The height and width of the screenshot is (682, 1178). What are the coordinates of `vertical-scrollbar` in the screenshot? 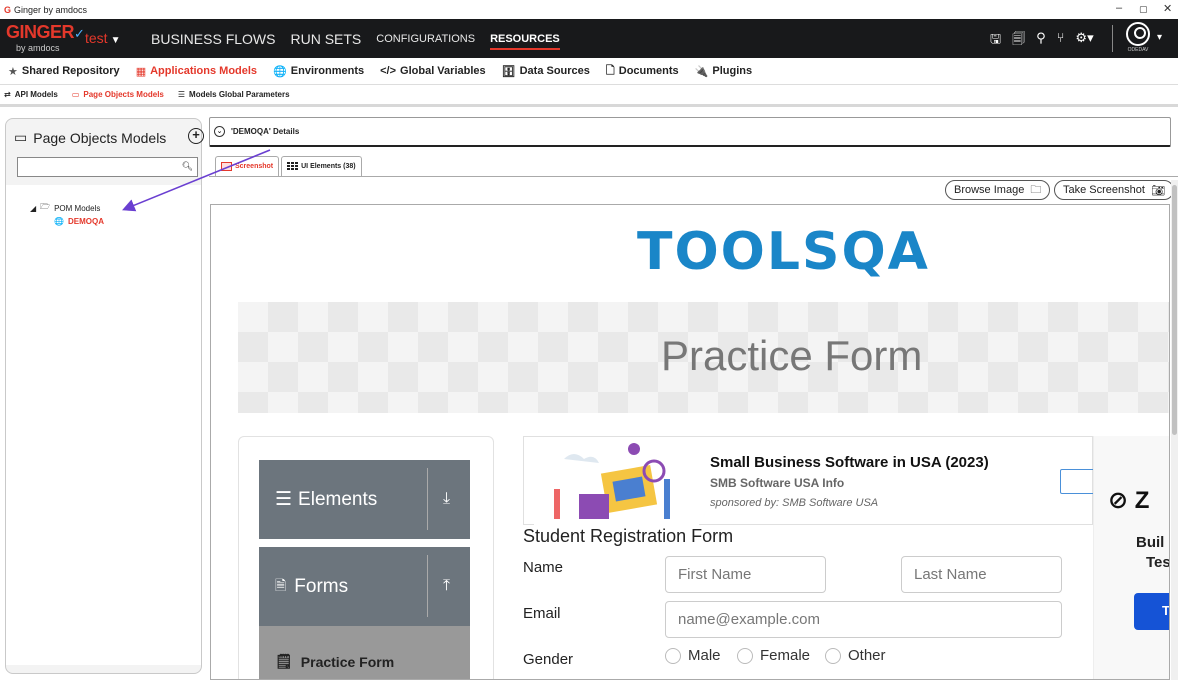 It's located at (1174, 430).